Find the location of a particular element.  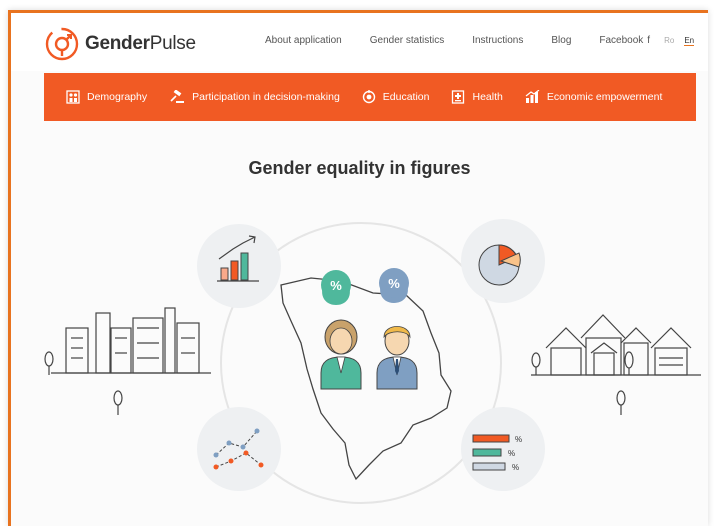

houses-icon is located at coordinates (616, 364).